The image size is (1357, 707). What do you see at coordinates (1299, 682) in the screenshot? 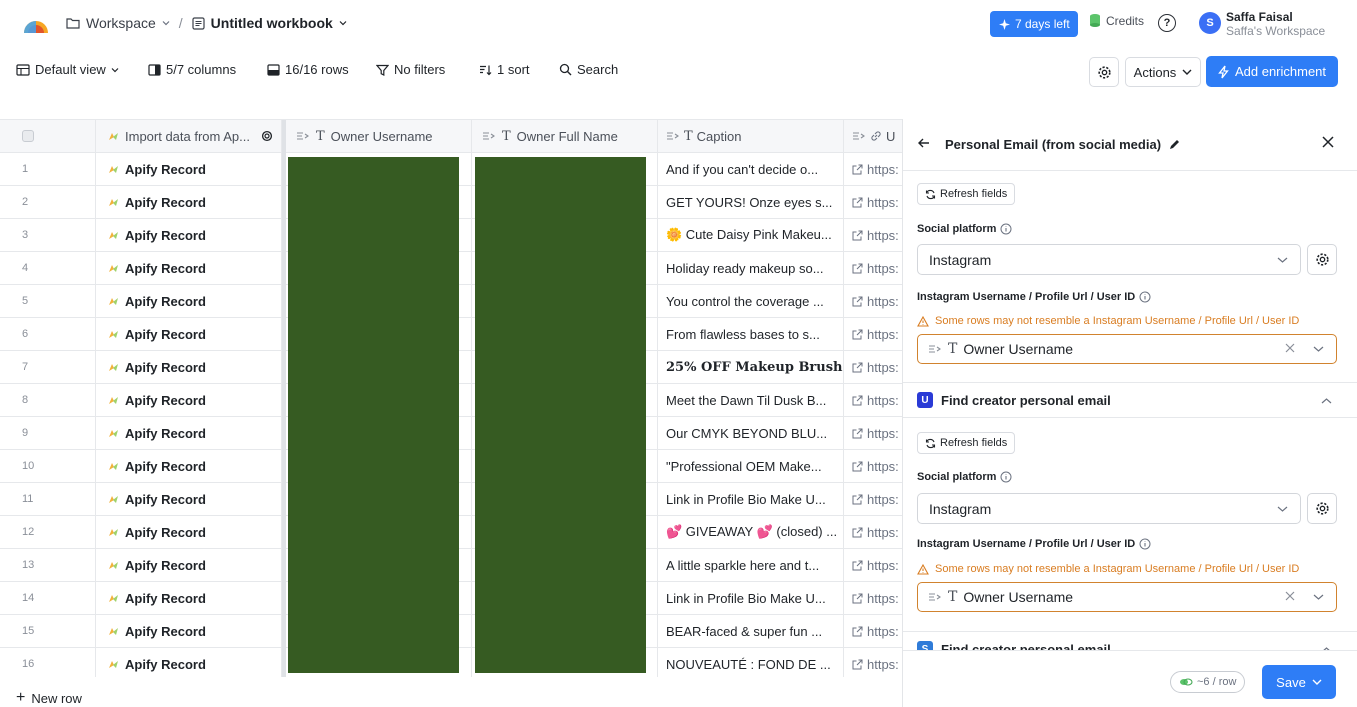
I see `save-button: Save` at bounding box center [1299, 682].